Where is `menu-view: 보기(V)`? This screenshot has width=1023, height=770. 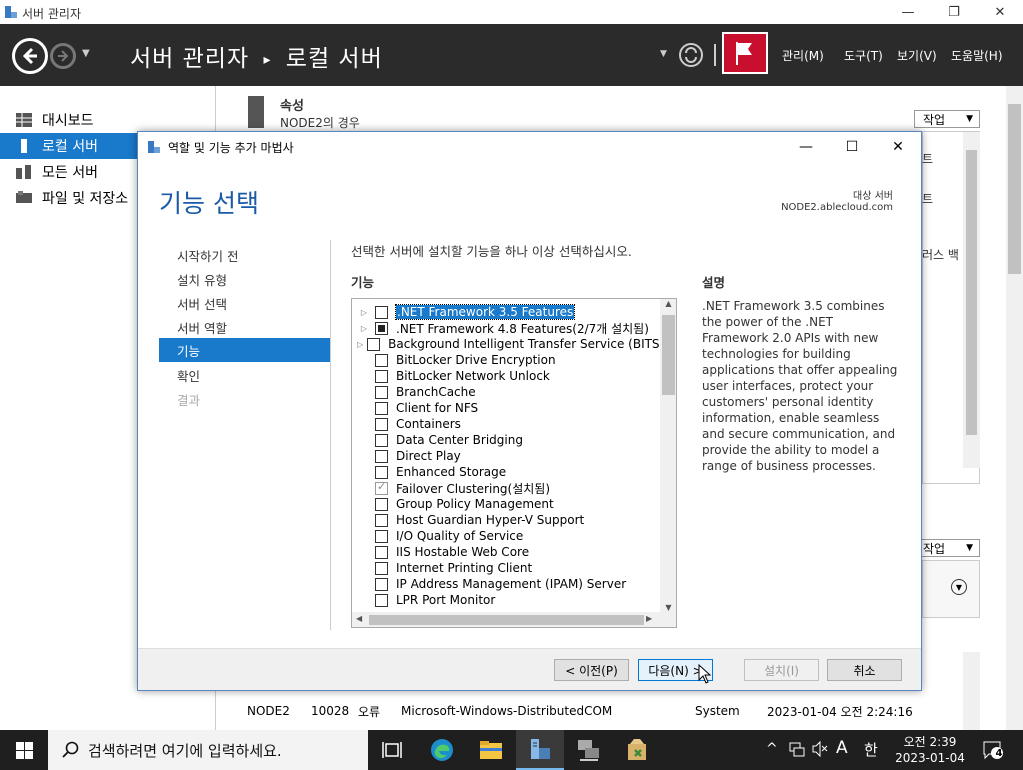 menu-view: 보기(V) is located at coordinates (917, 55).